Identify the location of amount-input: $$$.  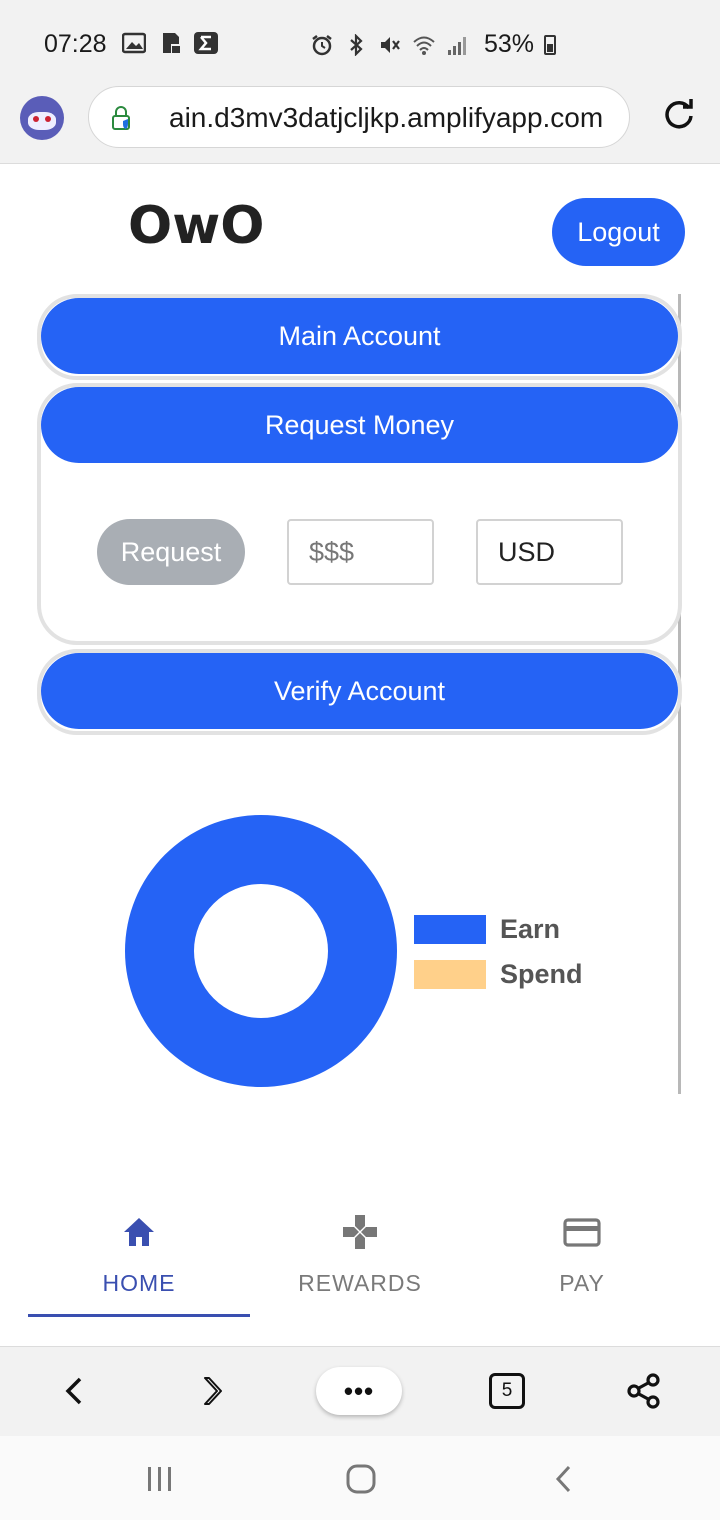
(360, 552).